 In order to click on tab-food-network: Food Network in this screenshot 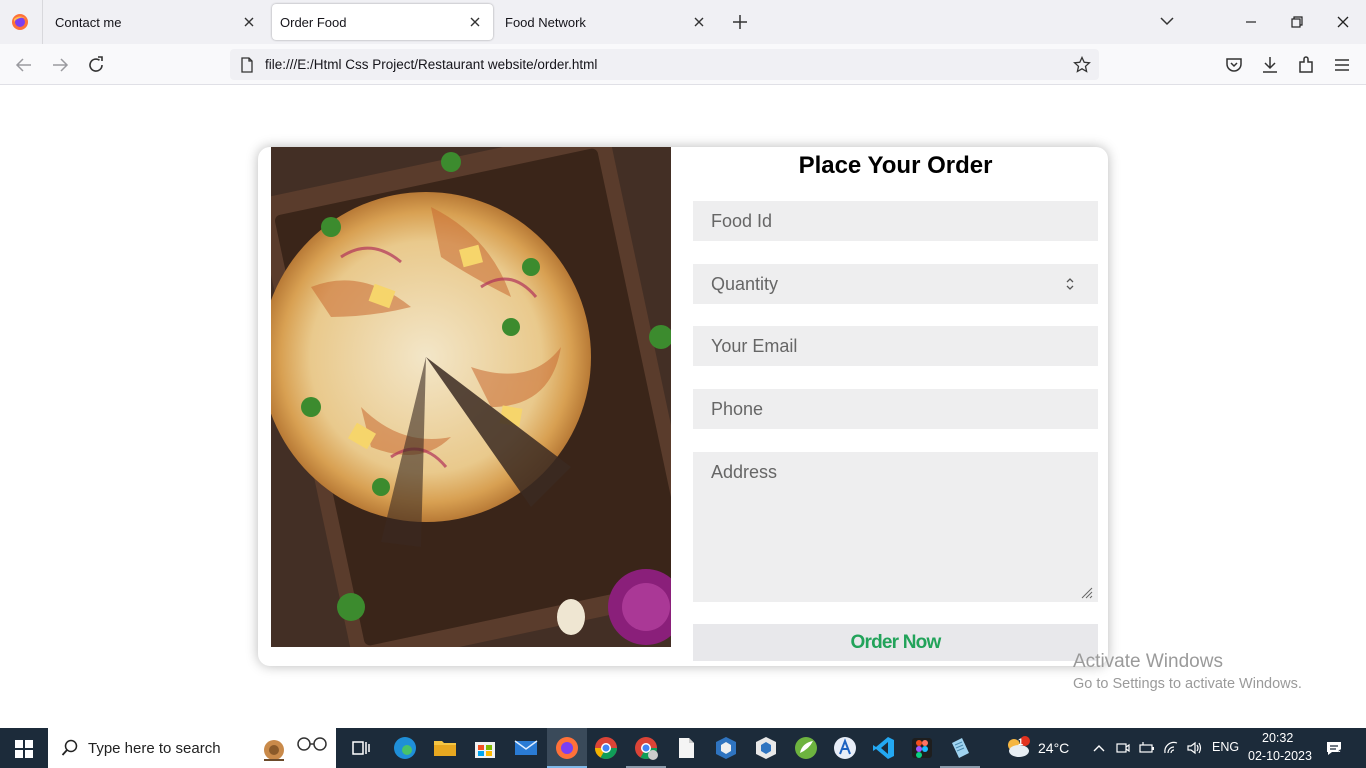, I will do `click(604, 22)`.